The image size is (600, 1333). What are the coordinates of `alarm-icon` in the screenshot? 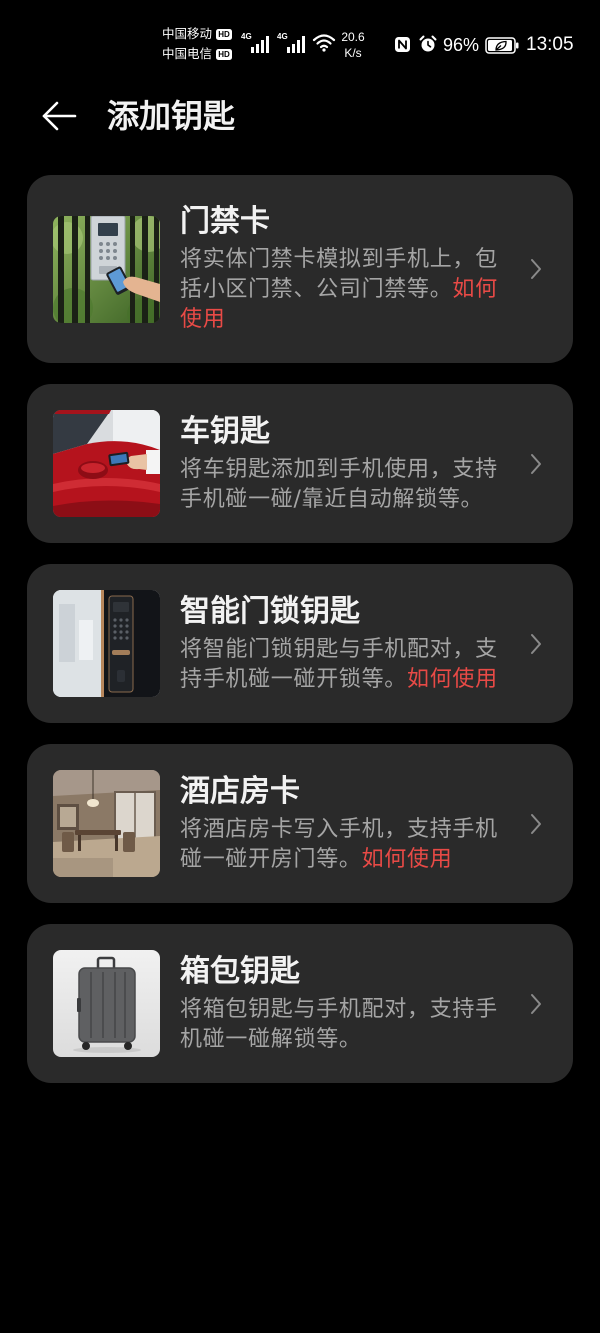 It's located at (428, 43).